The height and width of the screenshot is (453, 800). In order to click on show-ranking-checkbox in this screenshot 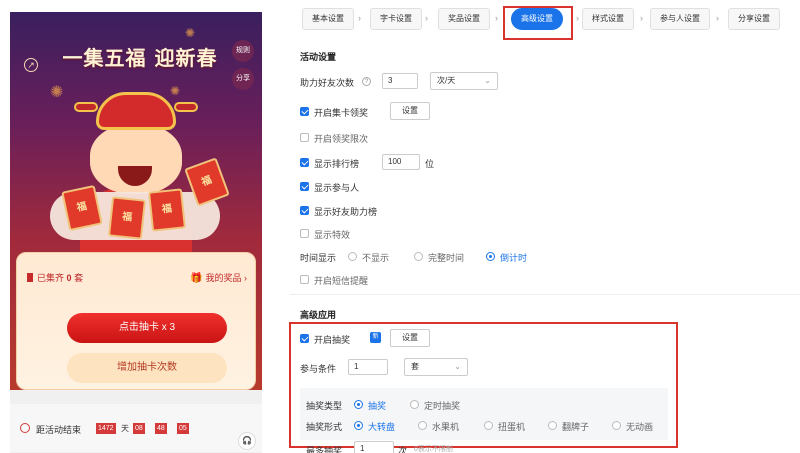, I will do `click(304, 162)`.